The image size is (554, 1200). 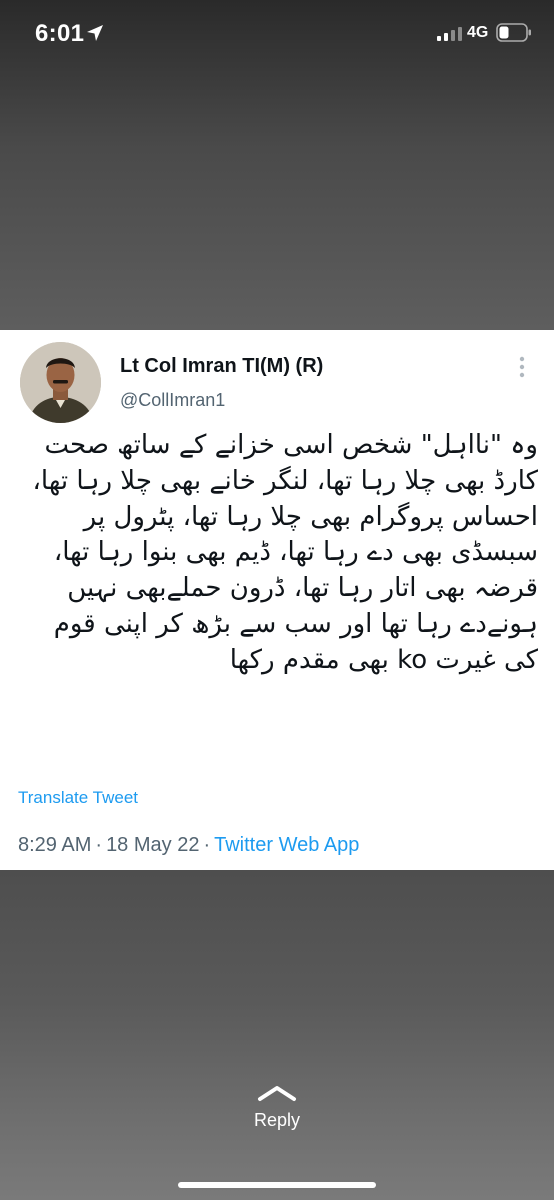 I want to click on location-arrow-icon, so click(x=95, y=33).